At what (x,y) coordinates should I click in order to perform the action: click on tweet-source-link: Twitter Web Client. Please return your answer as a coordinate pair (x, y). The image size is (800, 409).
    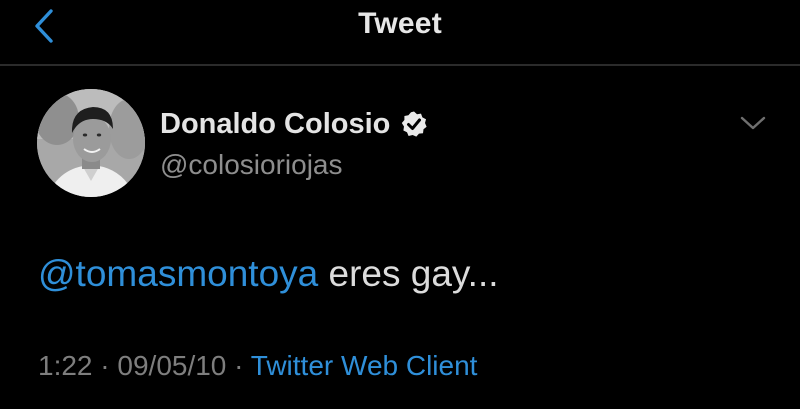
    Looking at the image, I should click on (364, 365).